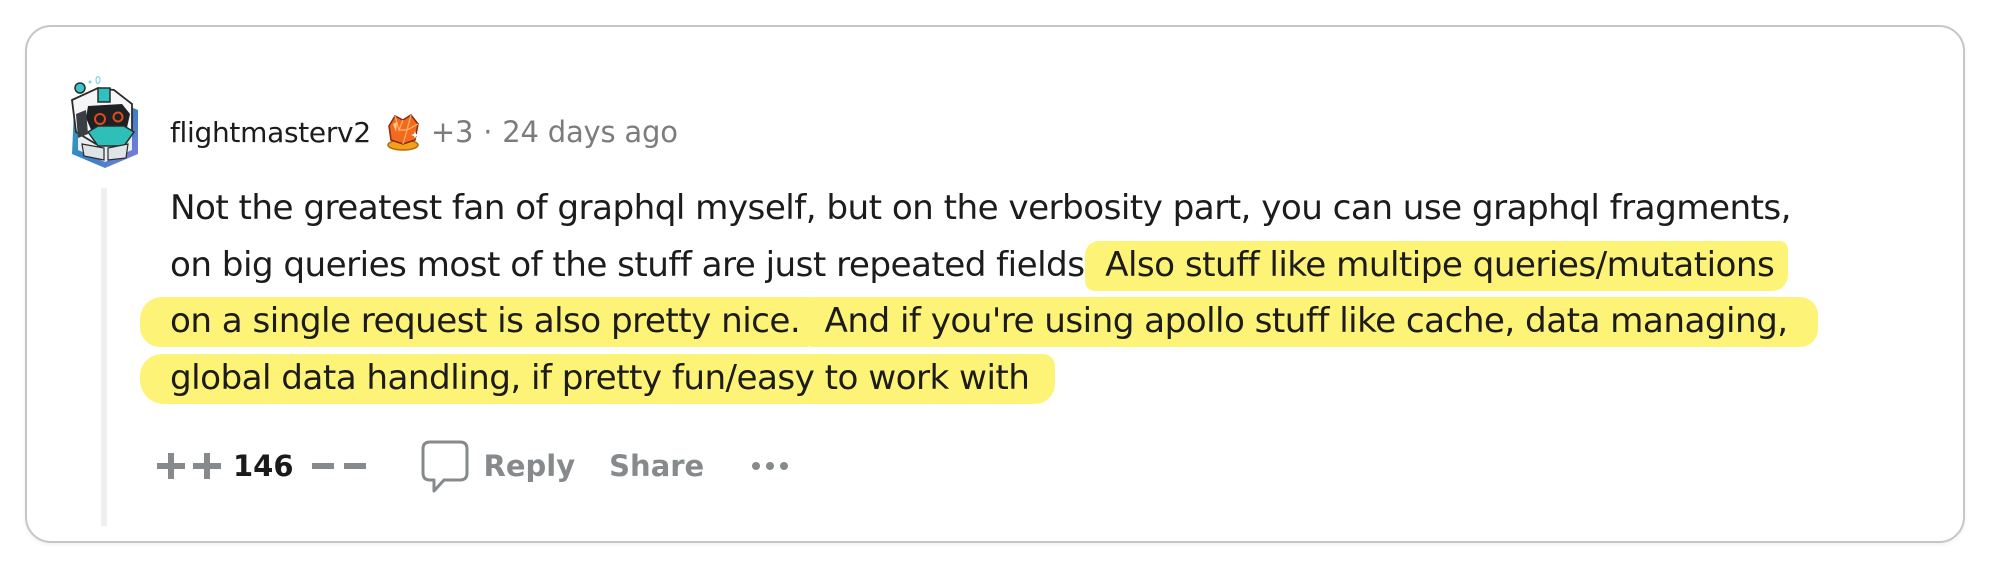 This screenshot has height=568, width=1990. Describe the element at coordinates (452, 132) in the screenshot. I see `award-count: +3` at that location.